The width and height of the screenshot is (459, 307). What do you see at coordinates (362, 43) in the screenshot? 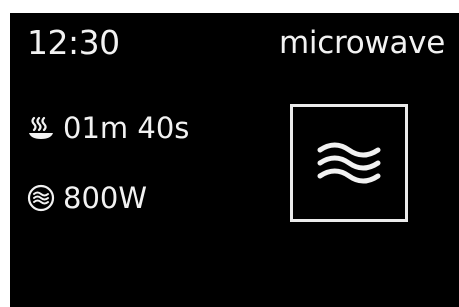
I see `mode-label: microwave` at bounding box center [362, 43].